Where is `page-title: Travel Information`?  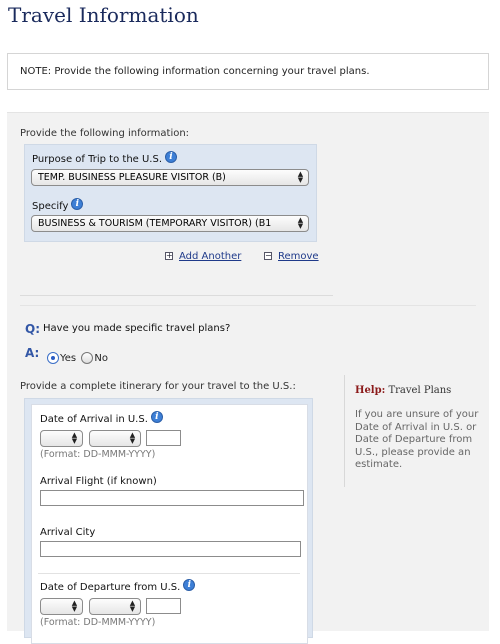 page-title: Travel Information is located at coordinates (103, 15).